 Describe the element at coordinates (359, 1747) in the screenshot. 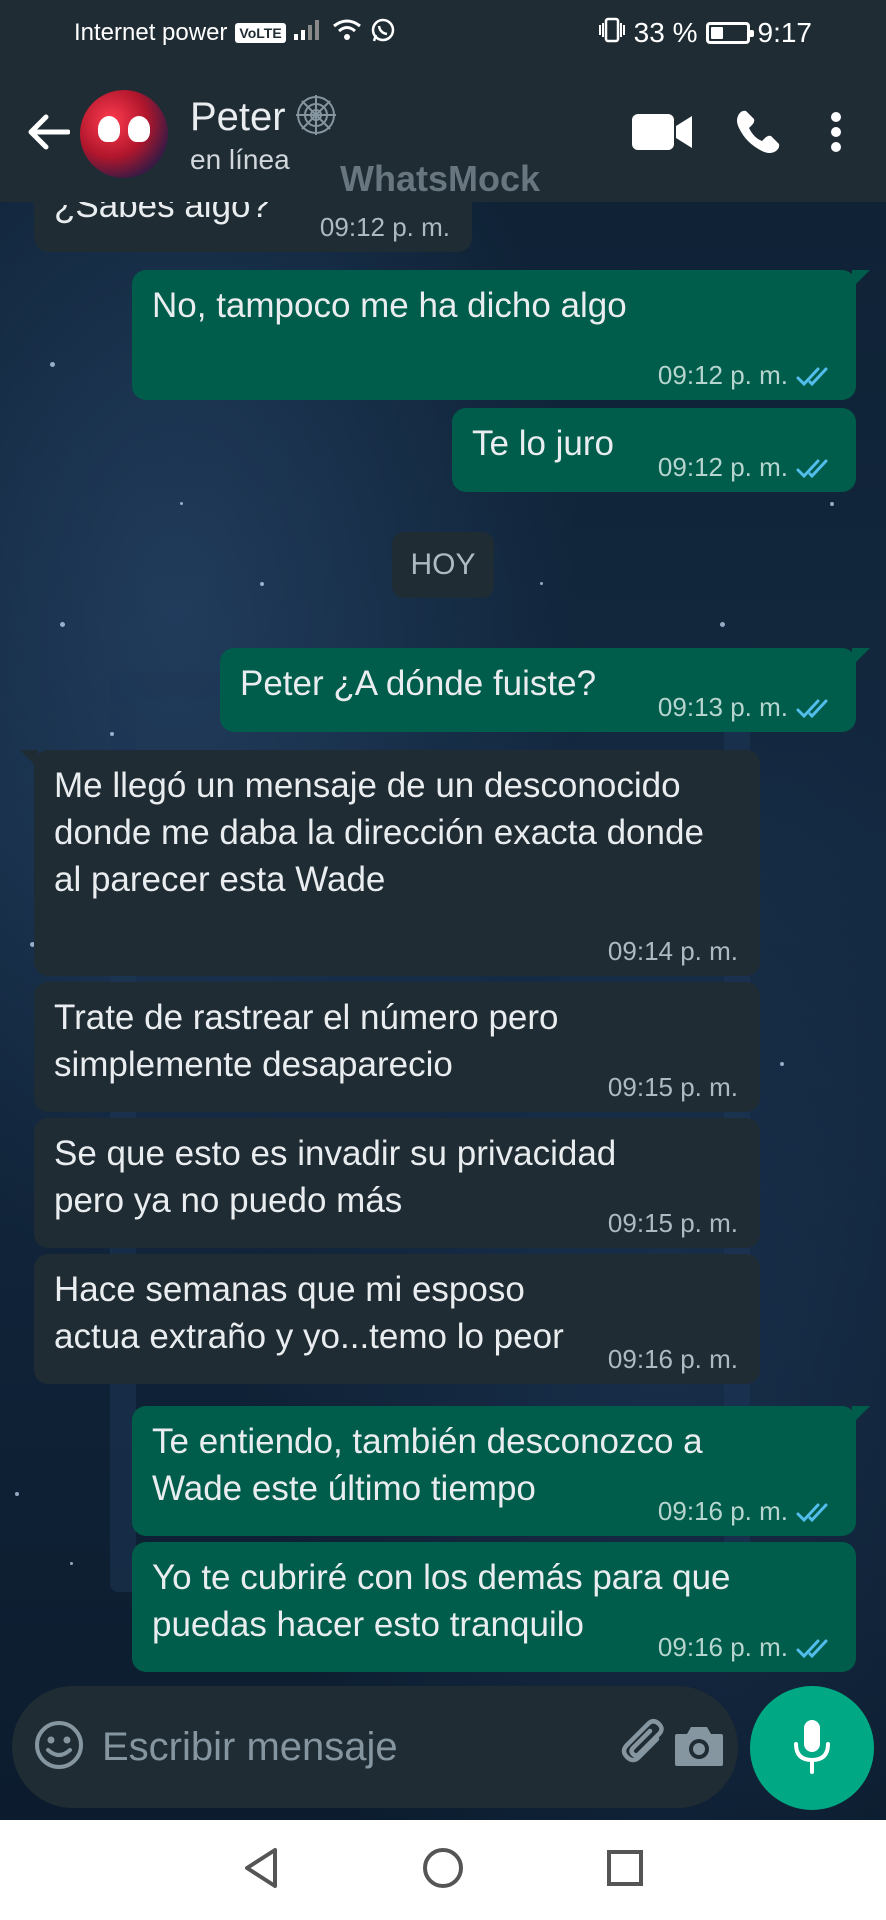

I see `message-input` at that location.